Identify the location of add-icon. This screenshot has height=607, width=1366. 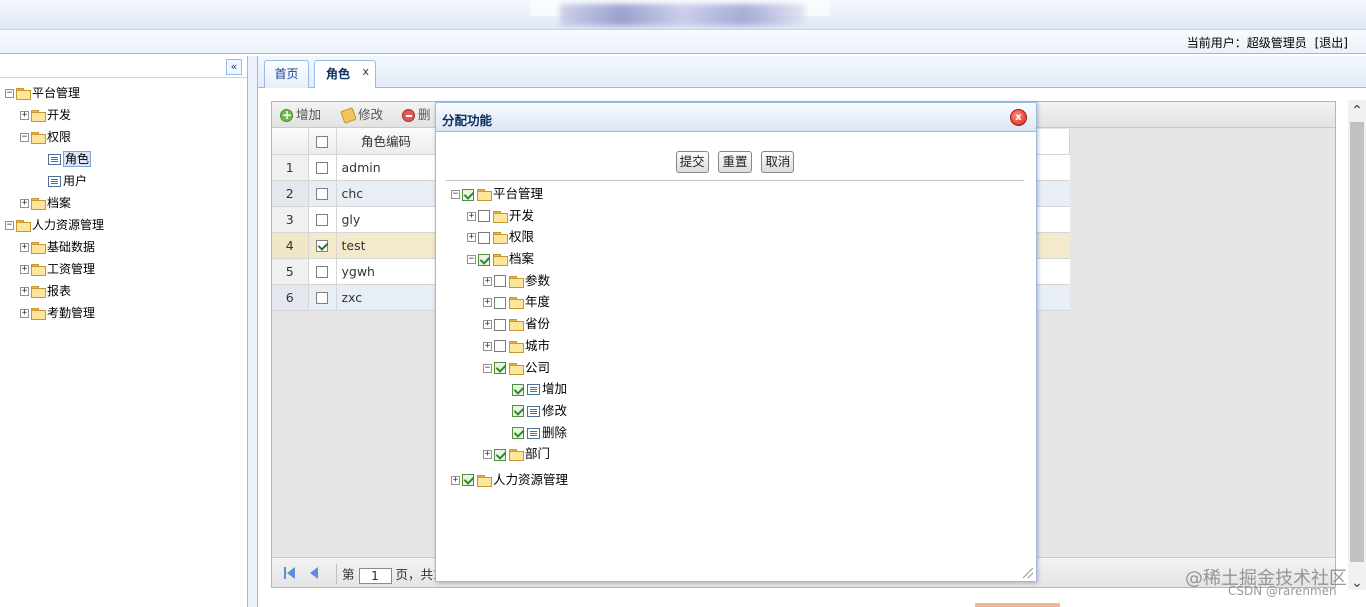
(286, 115).